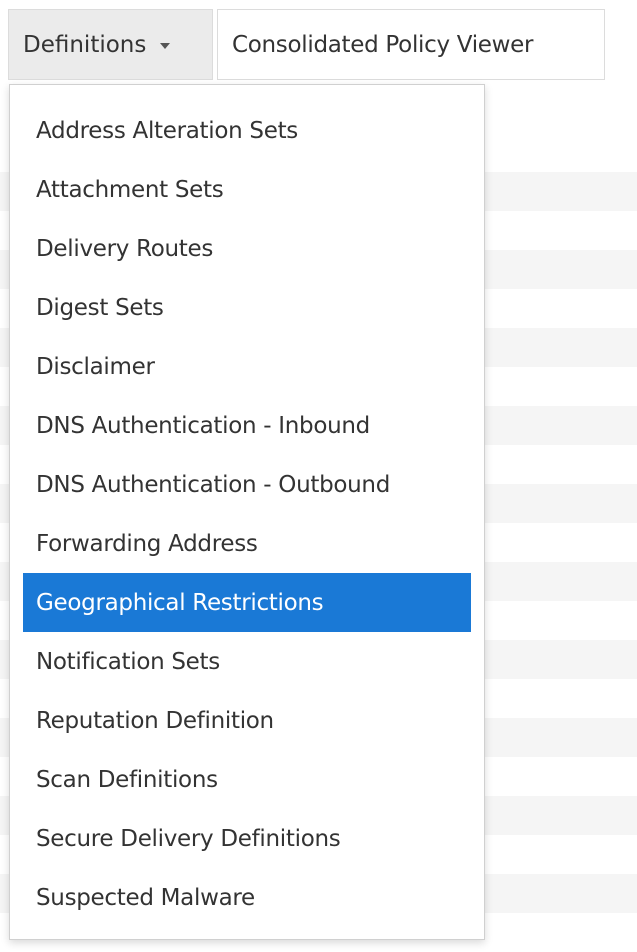 The height and width of the screenshot is (952, 637). What do you see at coordinates (247, 130) in the screenshot?
I see `menu-item-address-alteration-sets: Address Alteration Sets` at bounding box center [247, 130].